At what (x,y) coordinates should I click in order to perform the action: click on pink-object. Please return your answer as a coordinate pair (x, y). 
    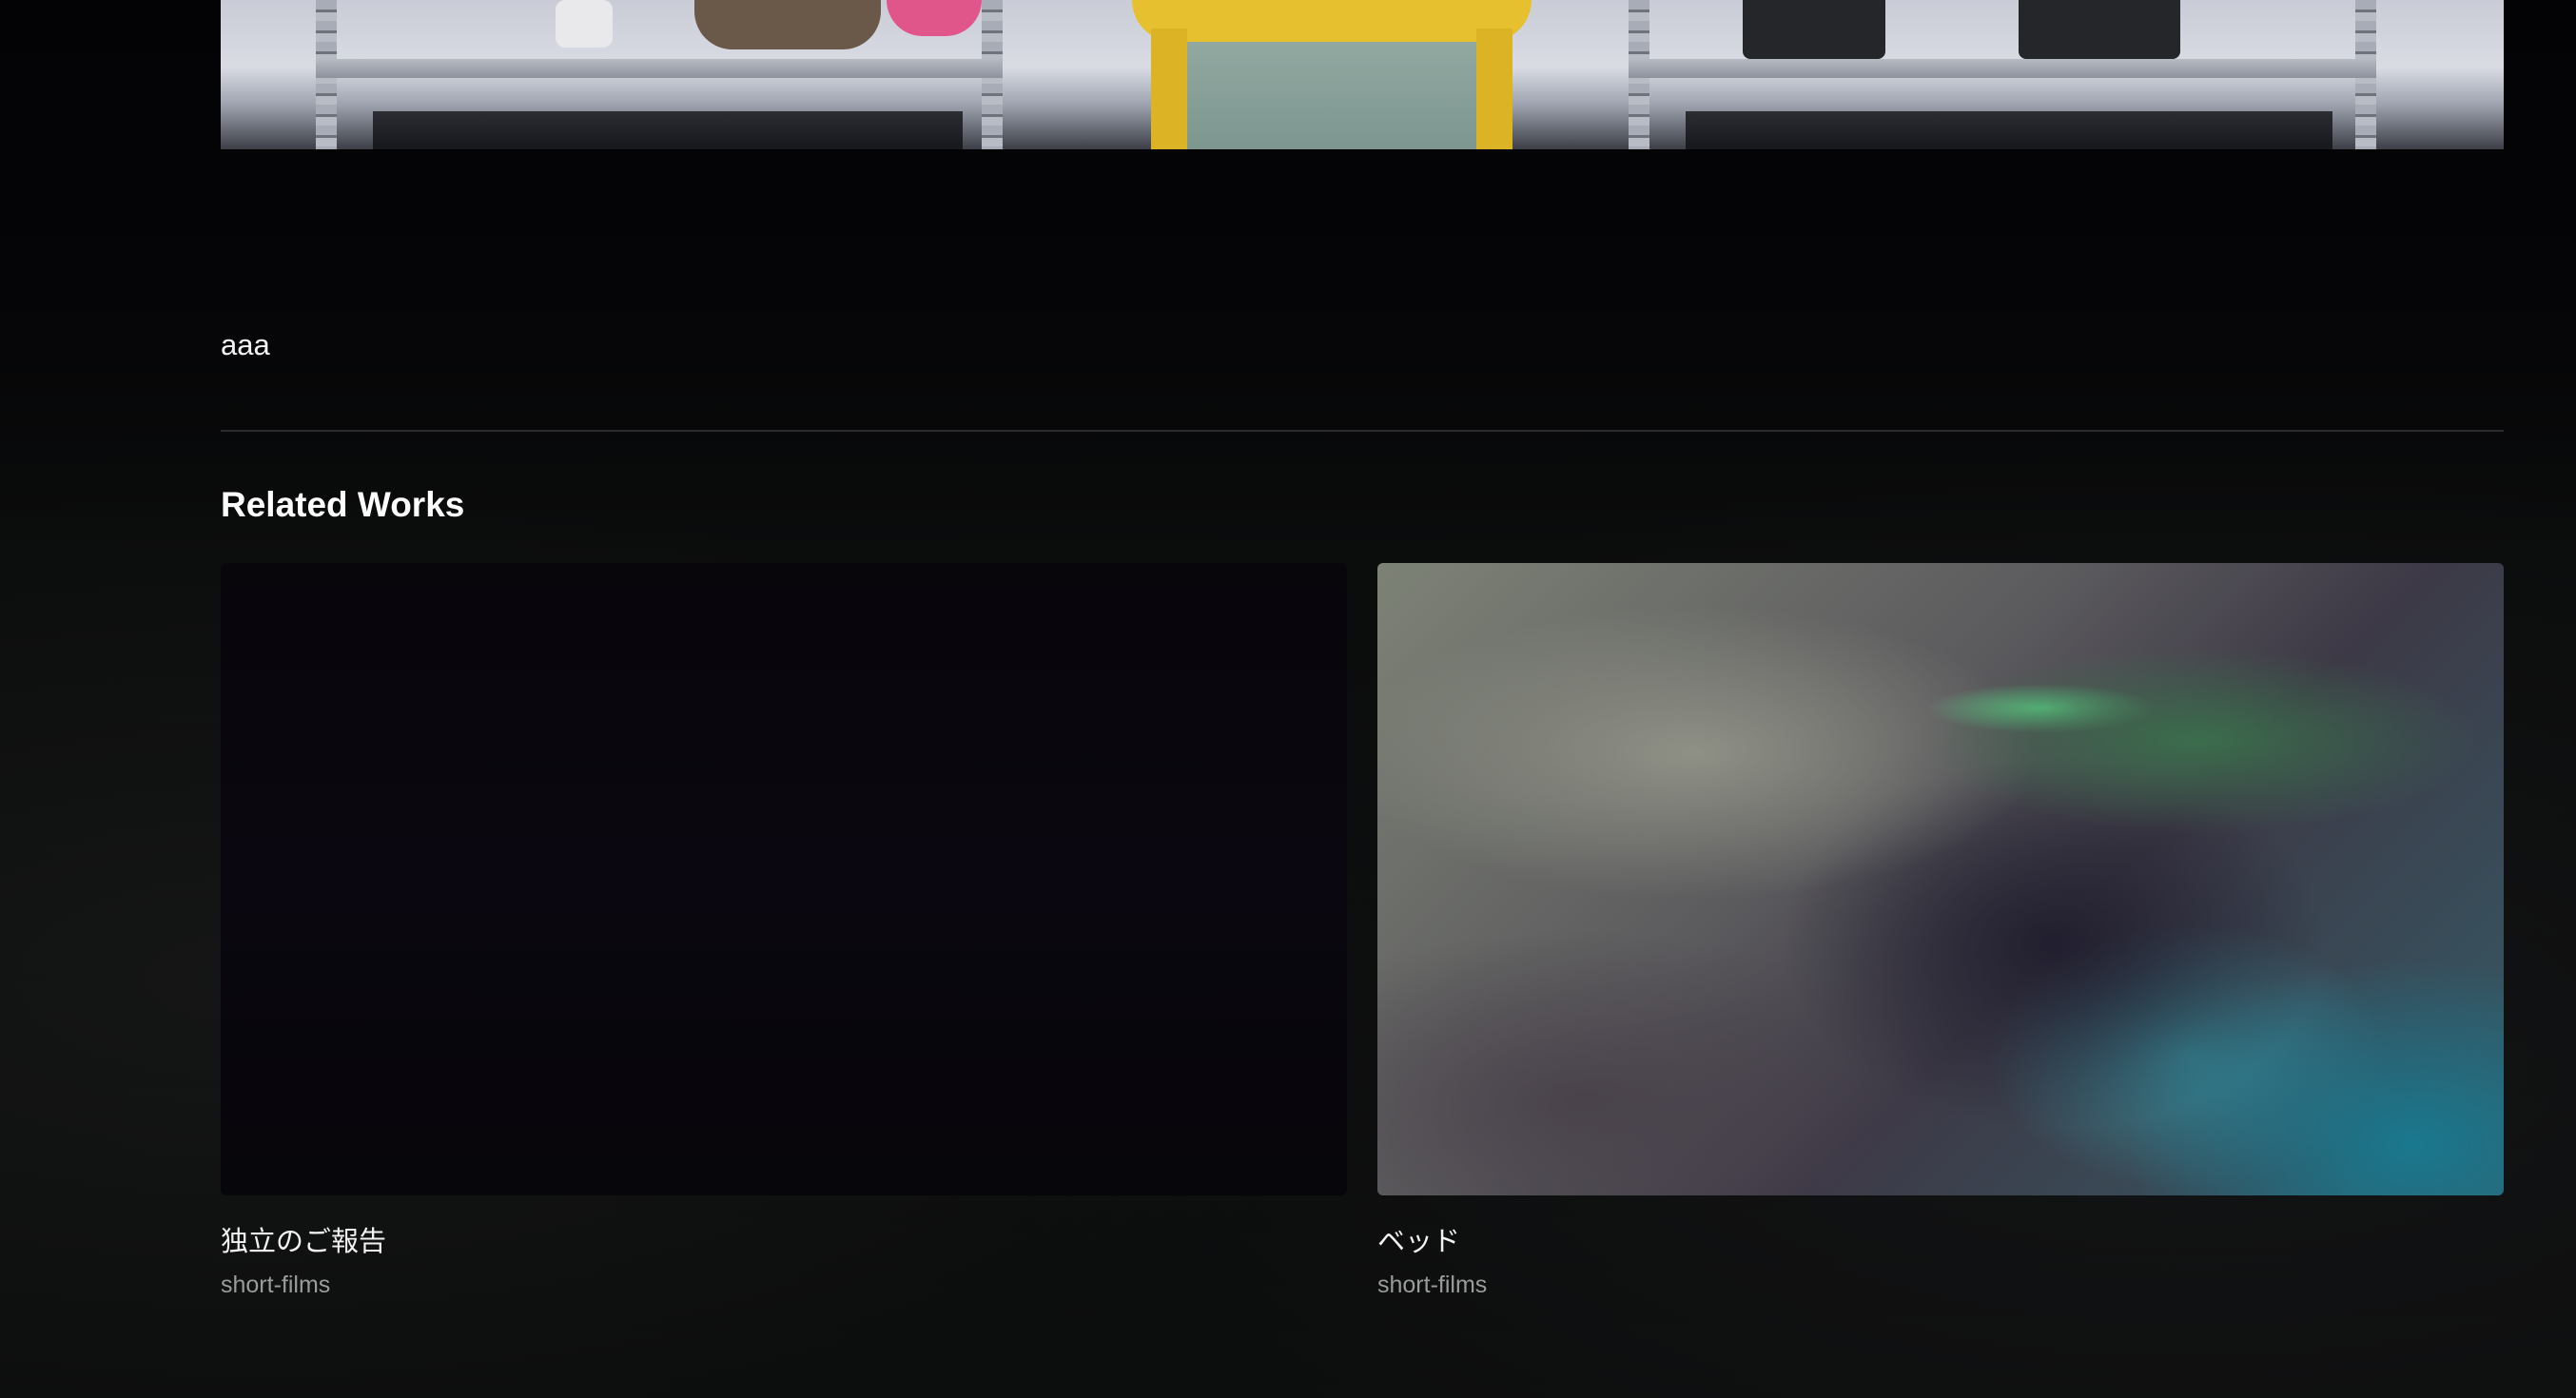
    Looking at the image, I should click on (935, 18).